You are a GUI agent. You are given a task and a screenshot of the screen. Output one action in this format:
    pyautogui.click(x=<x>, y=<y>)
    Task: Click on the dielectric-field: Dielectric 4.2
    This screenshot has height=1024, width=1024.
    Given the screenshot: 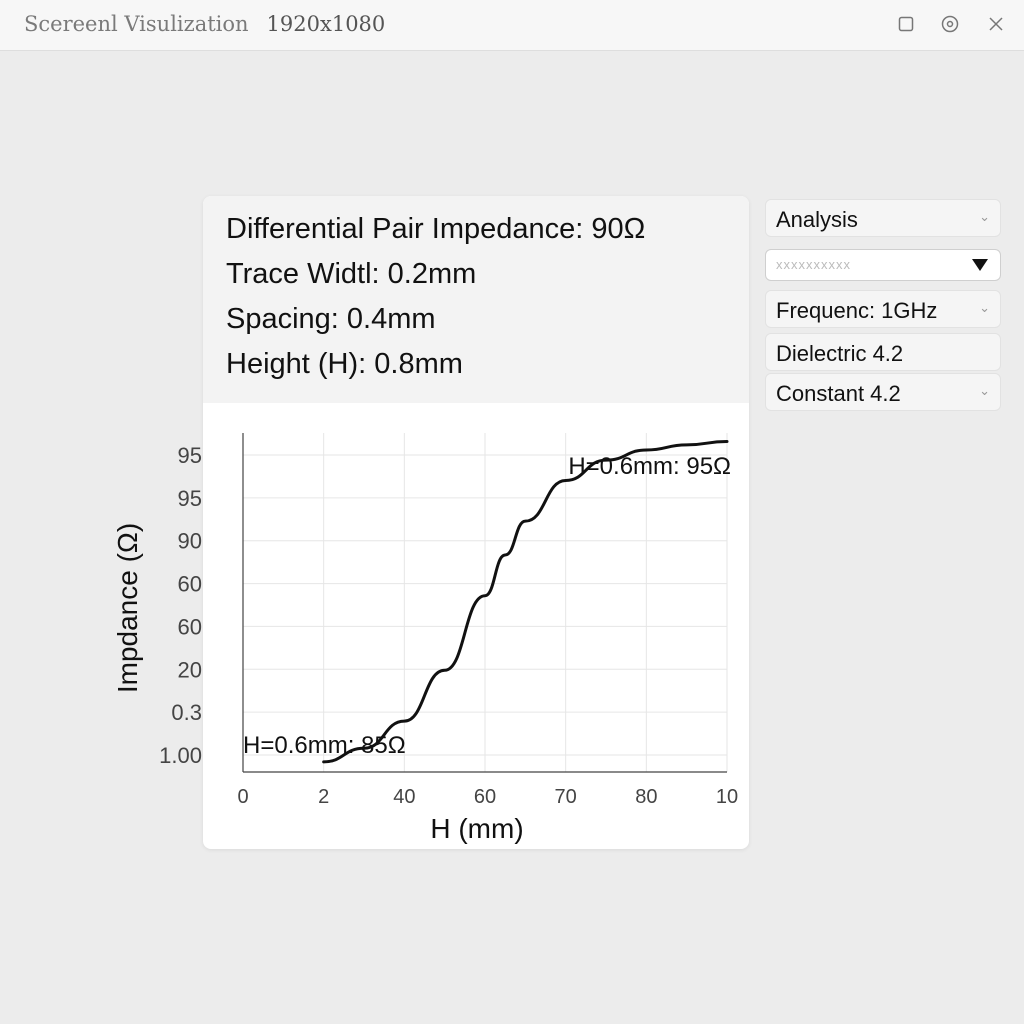 What is the action you would take?
    pyautogui.click(x=883, y=352)
    